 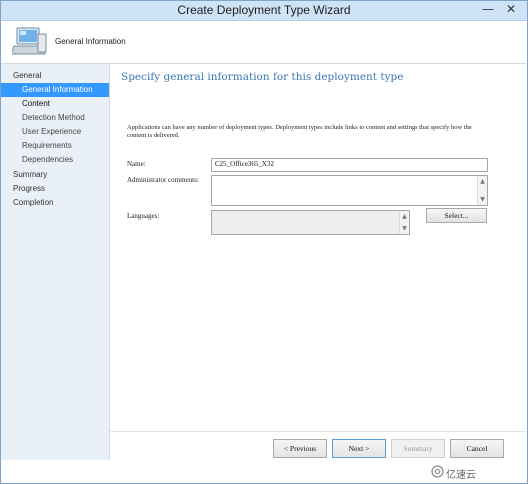 I want to click on minimize-button: —, so click(x=488, y=9).